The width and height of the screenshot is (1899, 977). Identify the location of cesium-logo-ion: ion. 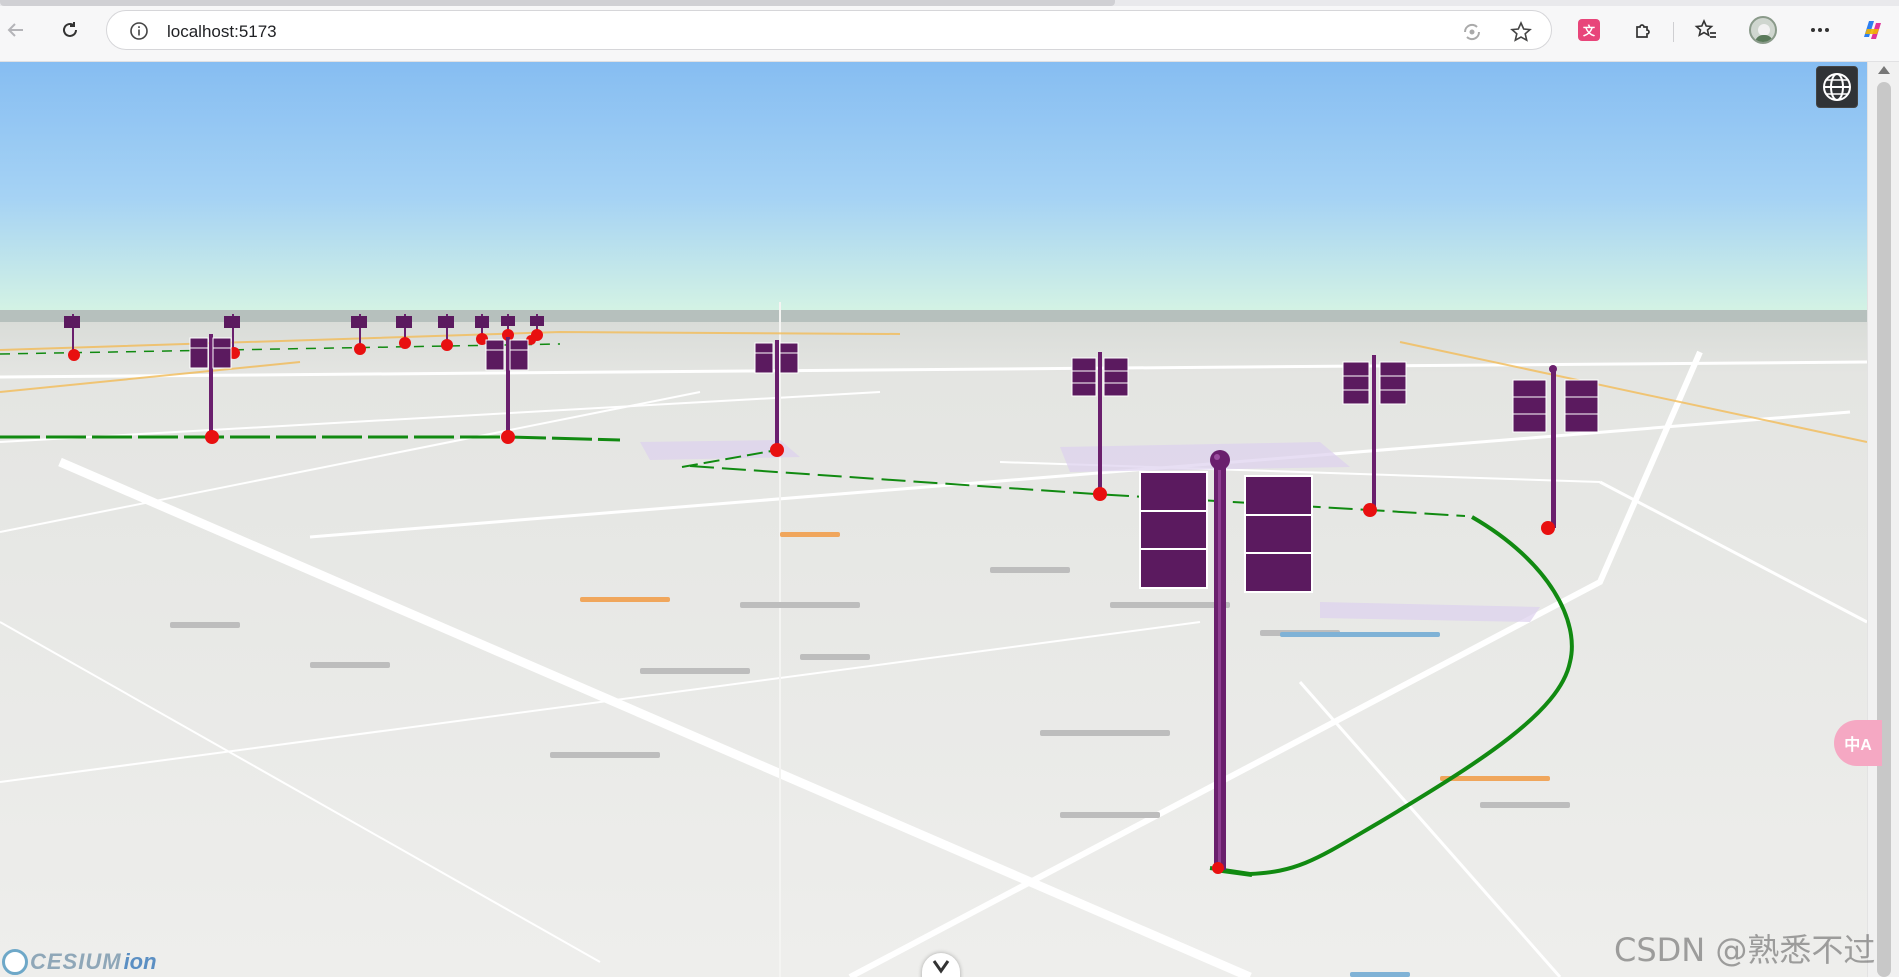
(140, 961).